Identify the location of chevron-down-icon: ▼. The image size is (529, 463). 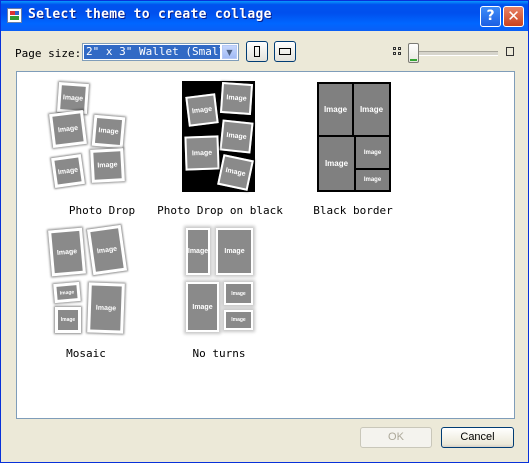
(229, 52).